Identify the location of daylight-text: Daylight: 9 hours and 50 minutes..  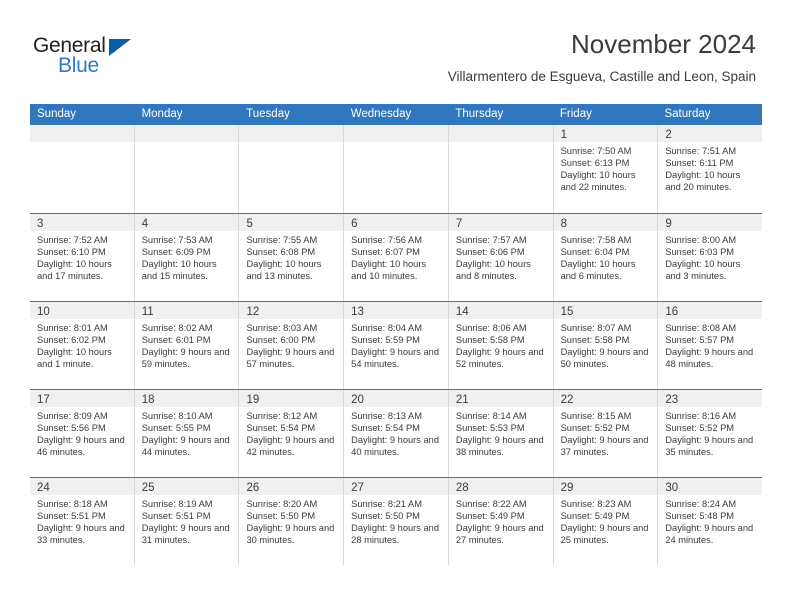
(604, 358).